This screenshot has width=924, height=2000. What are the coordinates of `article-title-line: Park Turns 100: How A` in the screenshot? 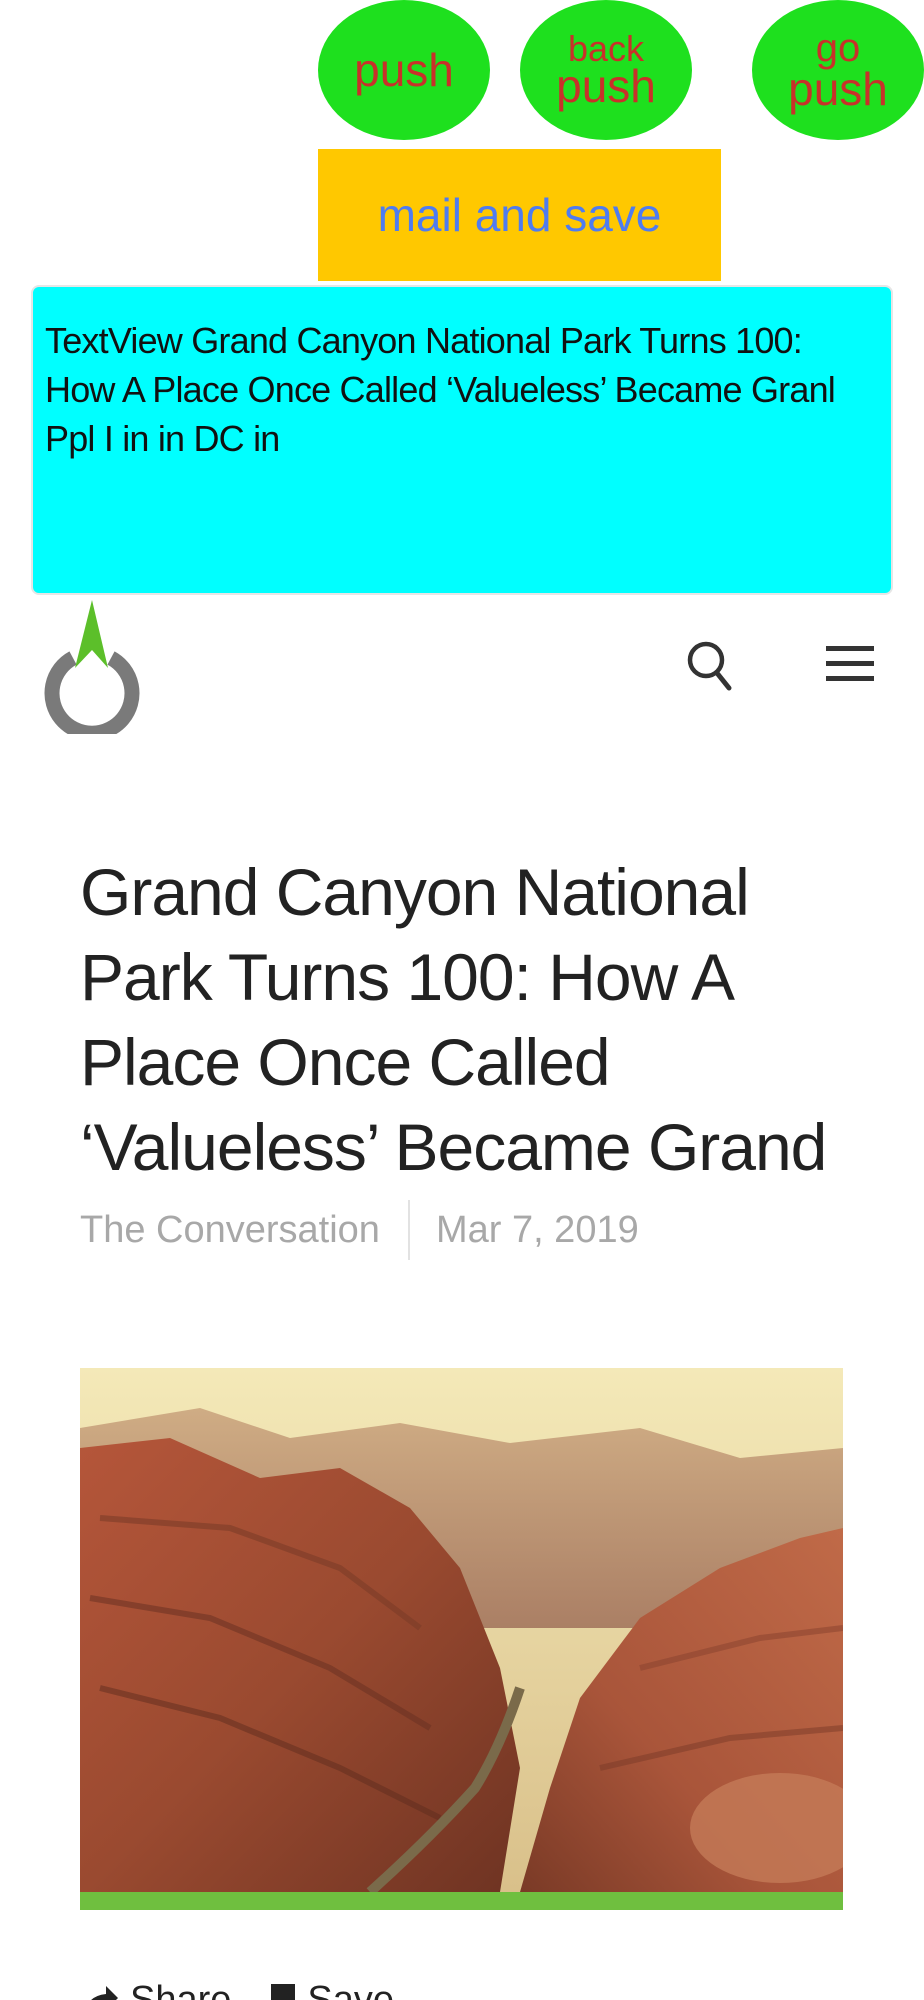 It's located at (407, 977).